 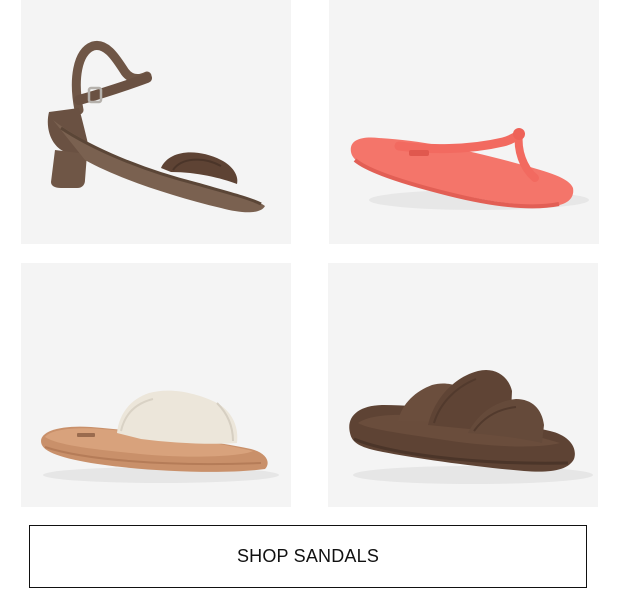 I want to click on flip-flop-image, so click(x=469, y=169).